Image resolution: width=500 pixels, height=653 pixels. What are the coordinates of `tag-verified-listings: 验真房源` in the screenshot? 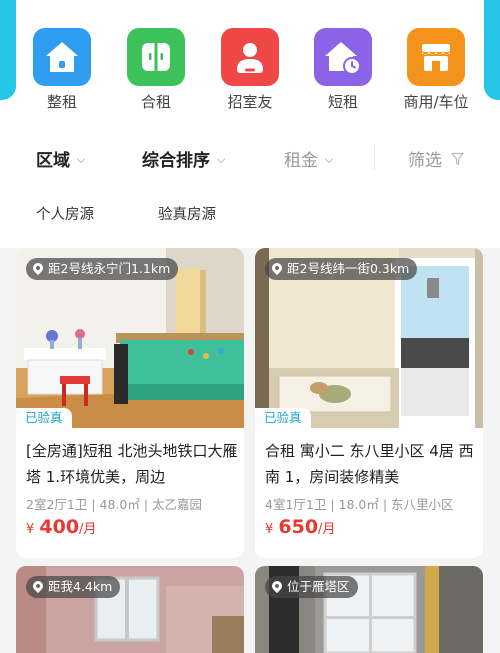 It's located at (187, 213).